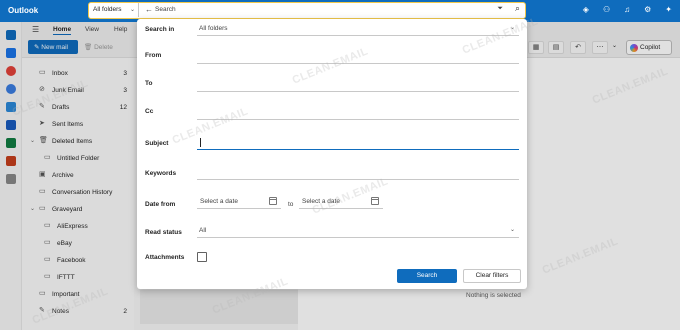  Describe the element at coordinates (341, 202) in the screenshot. I see `date-to-picker: Select a date` at that location.